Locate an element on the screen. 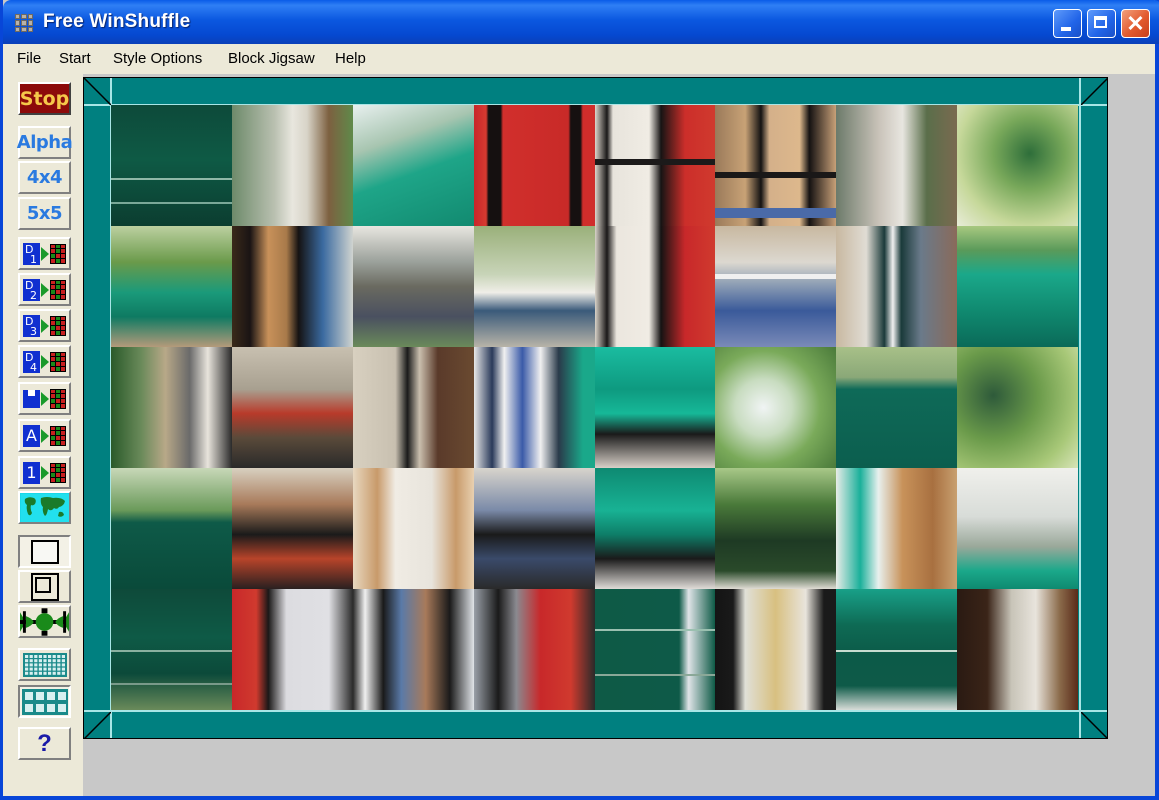 This screenshot has height=800, width=1159. coarse-grid-button is located at coordinates (44, 701).